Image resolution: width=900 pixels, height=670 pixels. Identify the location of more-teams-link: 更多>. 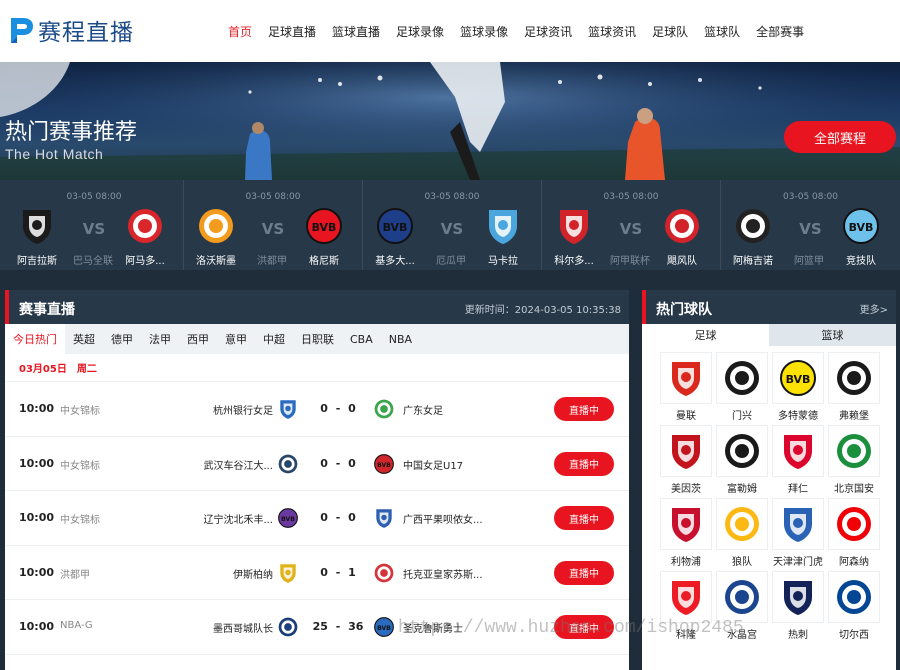
(874, 308).